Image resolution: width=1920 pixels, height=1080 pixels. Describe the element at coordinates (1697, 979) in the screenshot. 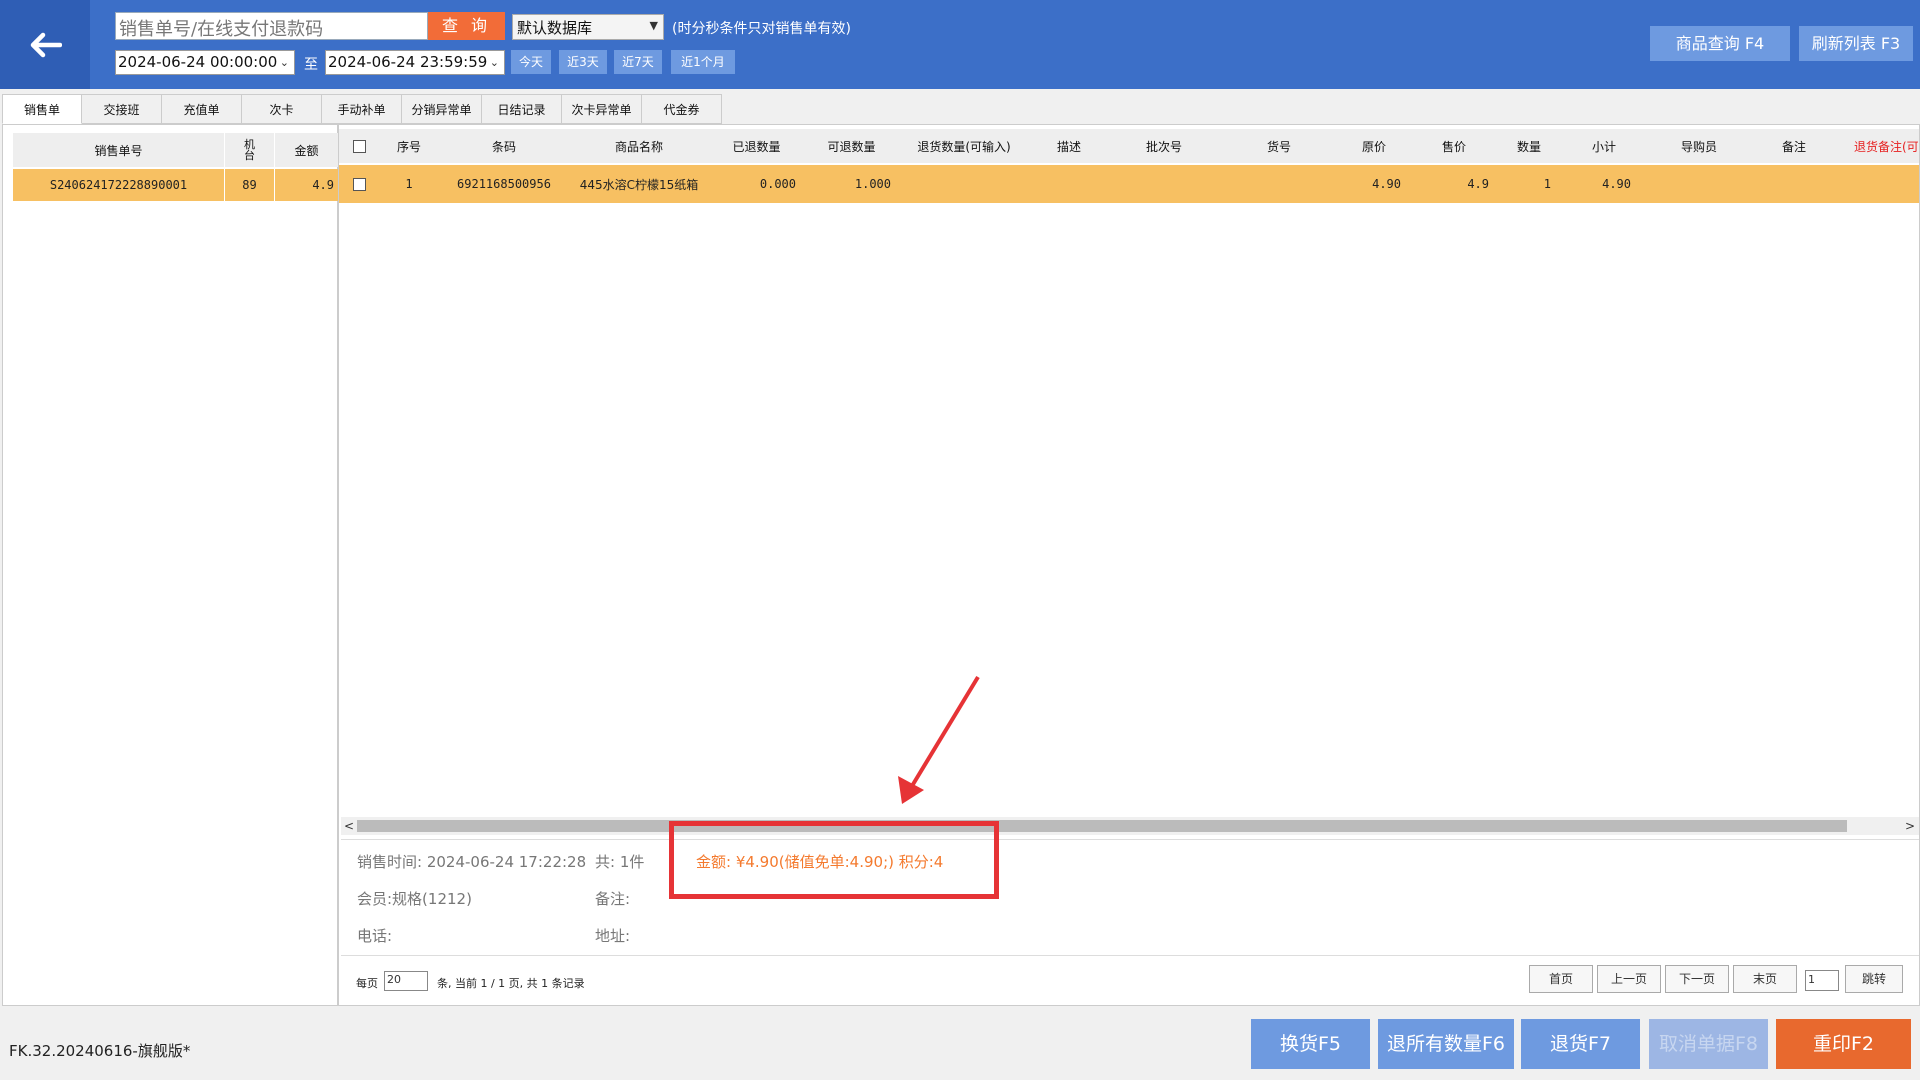

I see `next-page-button: 下一页` at that location.